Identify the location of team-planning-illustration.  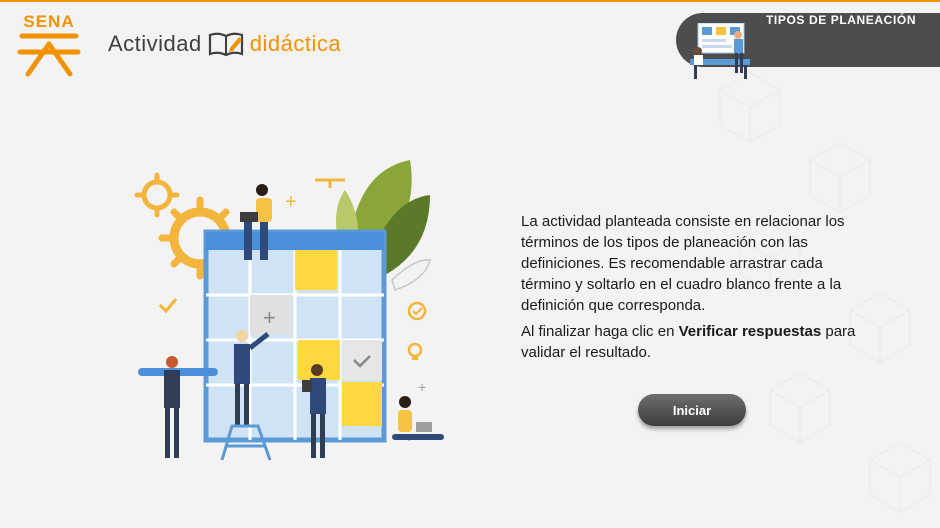
(720, 51).